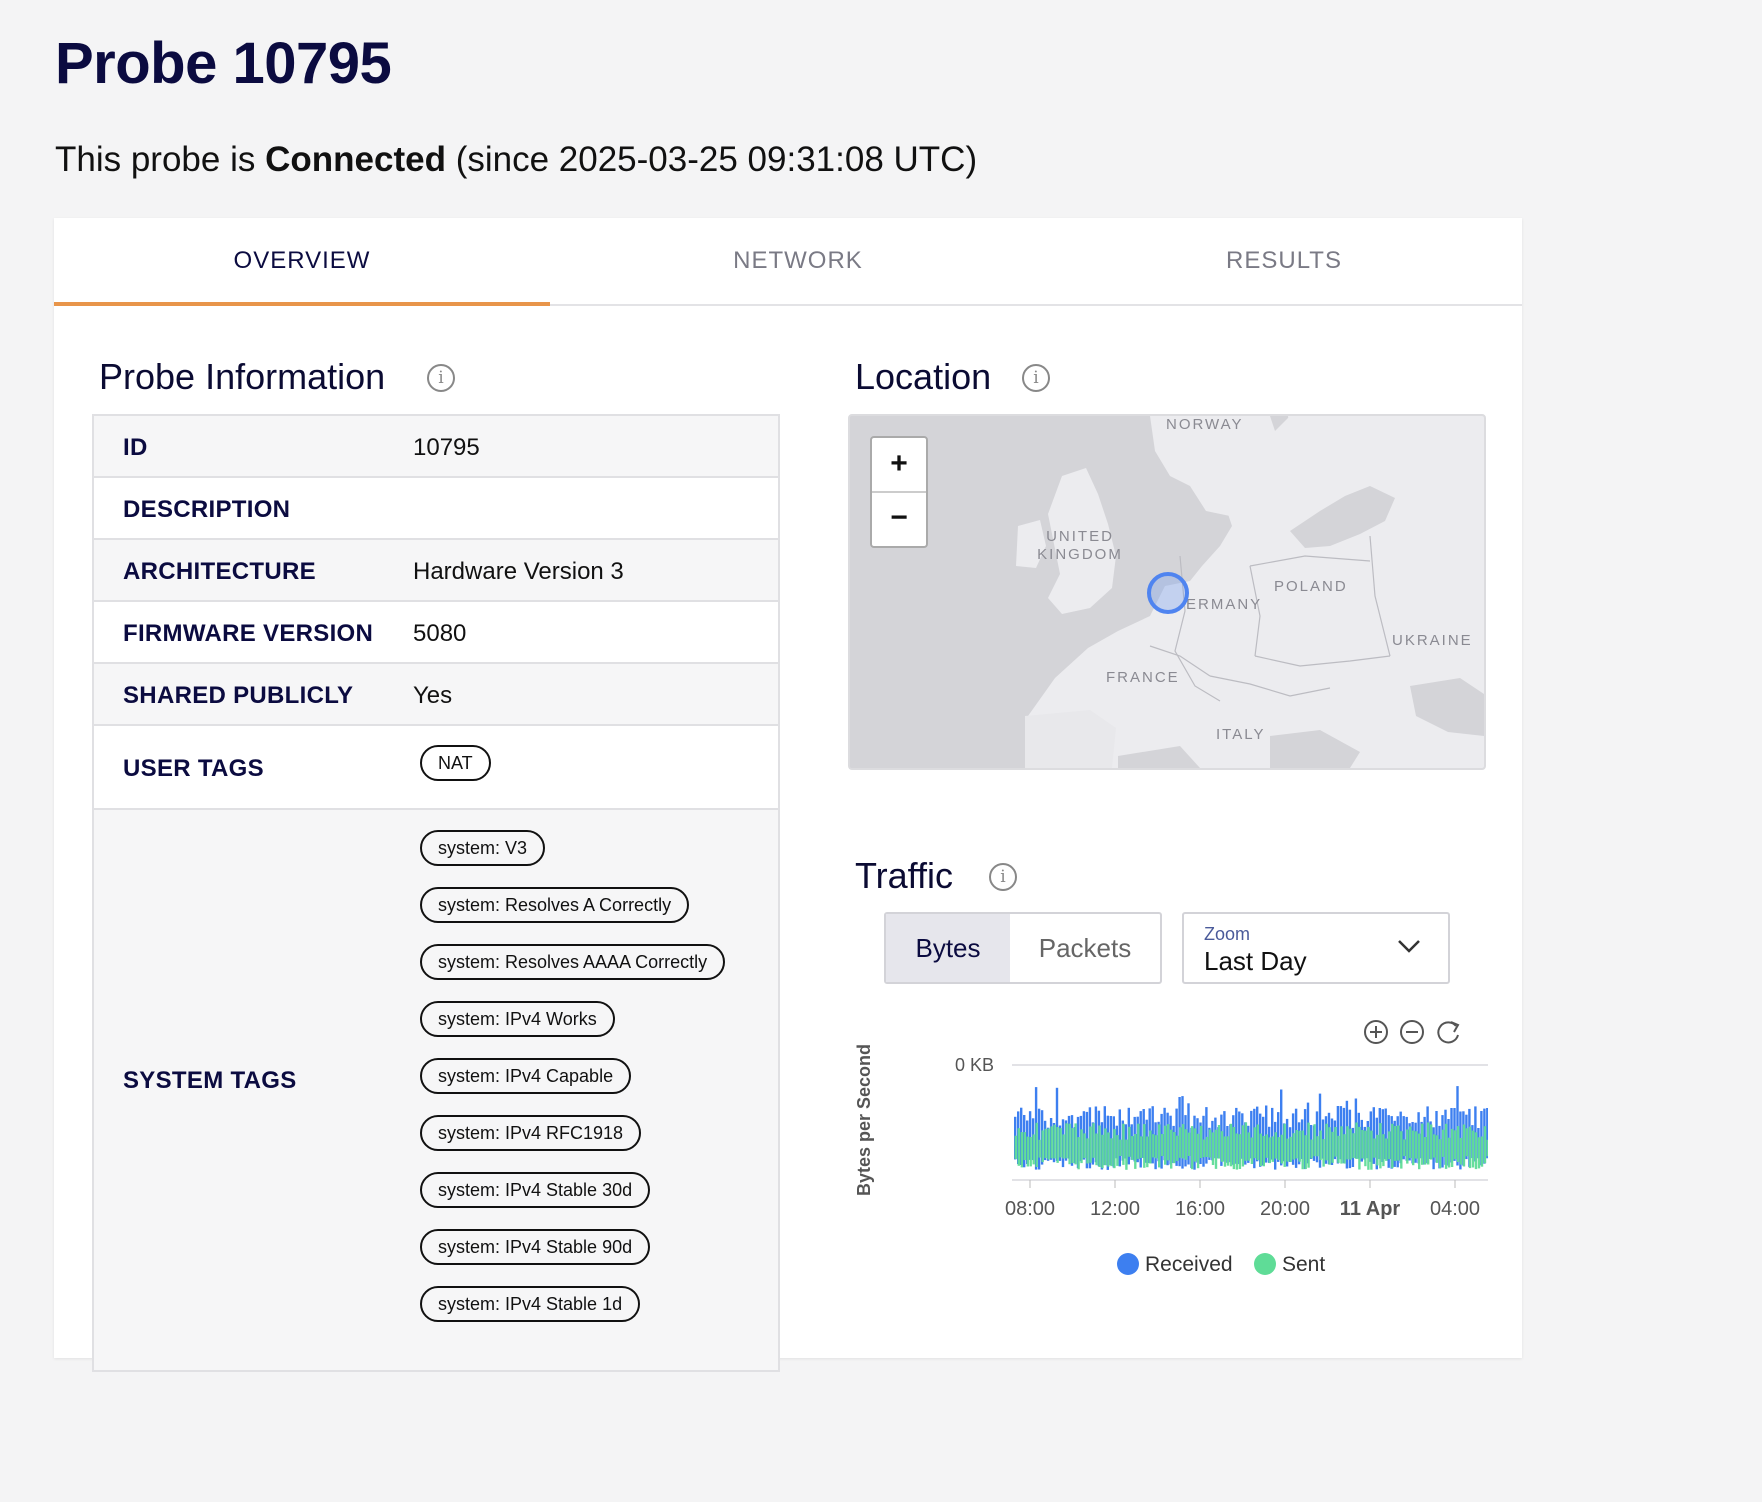  What do you see at coordinates (517, 1019) in the screenshot?
I see `system-tag: system: IPv4 Works` at bounding box center [517, 1019].